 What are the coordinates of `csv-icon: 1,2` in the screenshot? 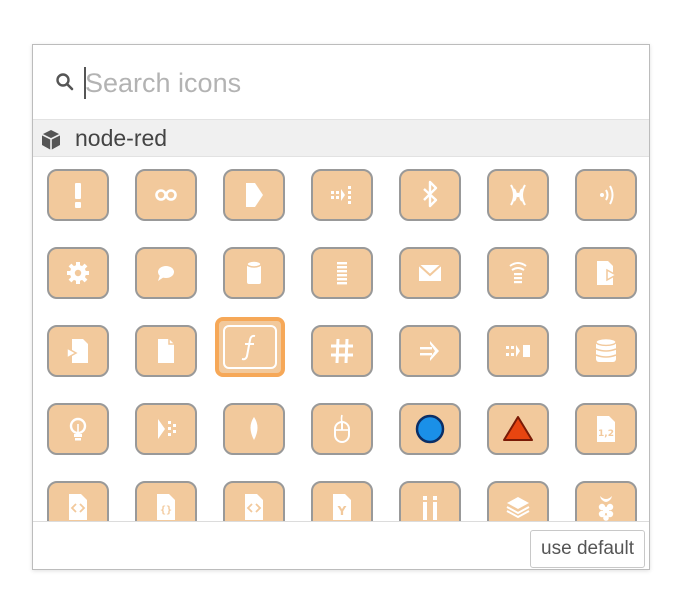 It's located at (606, 429).